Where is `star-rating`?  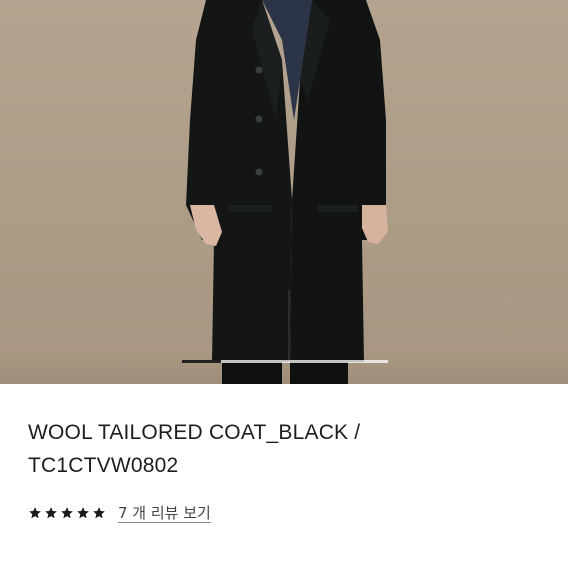 star-rating is located at coordinates (67, 513).